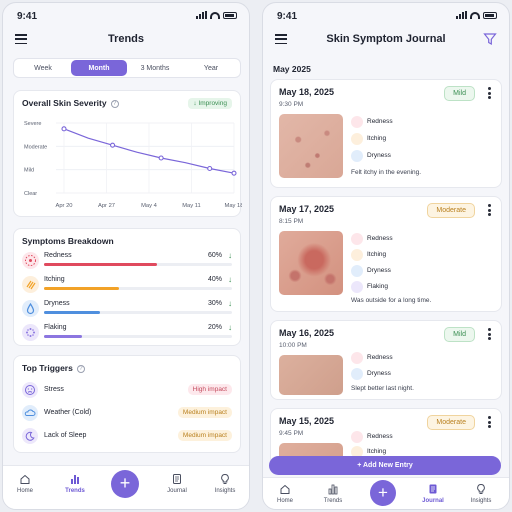 This screenshot has height=512, width=512. Describe the element at coordinates (58, 255) in the screenshot. I see `symptom-name: Redness` at that location.